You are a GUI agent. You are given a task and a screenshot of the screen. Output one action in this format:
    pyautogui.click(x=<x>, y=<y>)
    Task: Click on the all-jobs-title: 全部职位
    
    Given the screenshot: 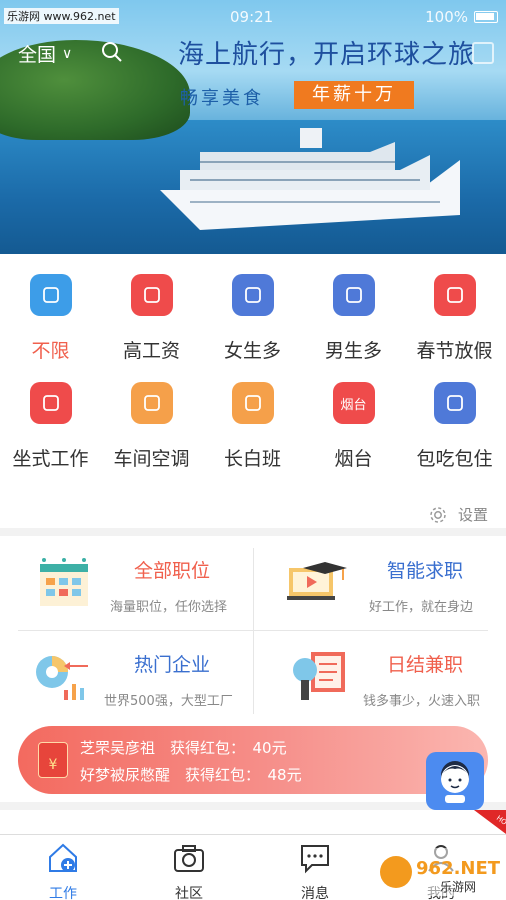 What is the action you would take?
    pyautogui.click(x=172, y=571)
    